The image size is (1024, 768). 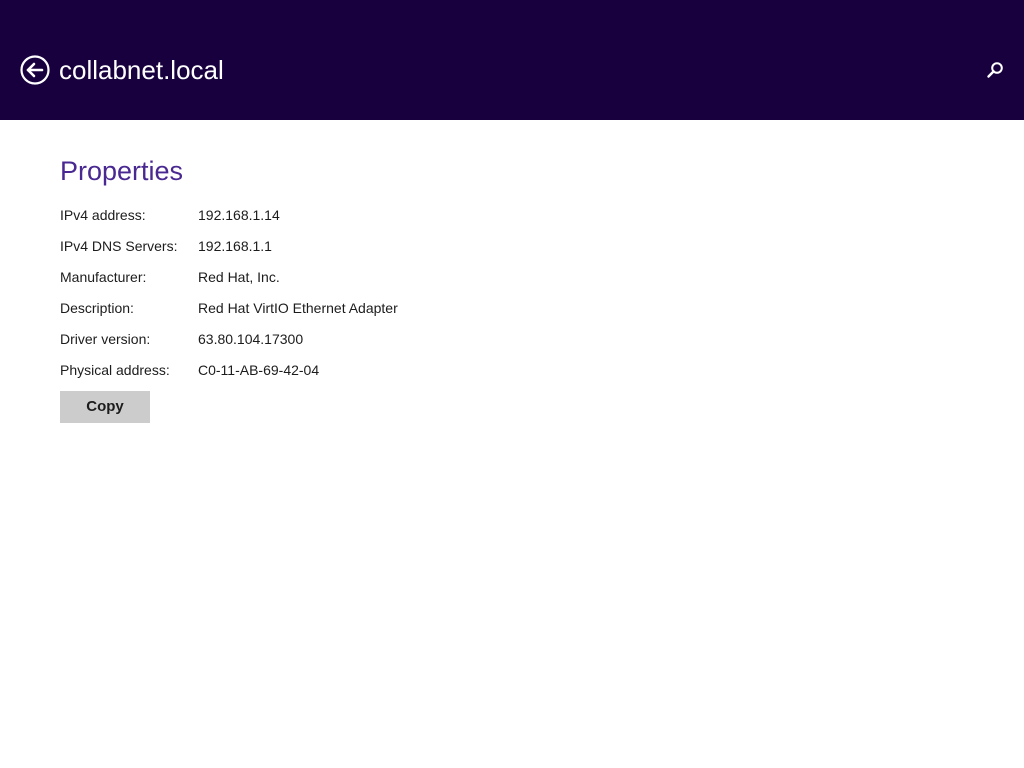 I want to click on copy-button: Copy, so click(x=105, y=407).